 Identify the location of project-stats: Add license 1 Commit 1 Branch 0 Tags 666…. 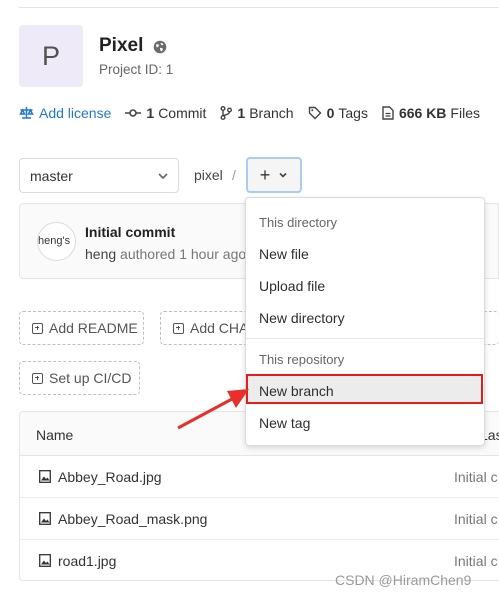
(256, 113).